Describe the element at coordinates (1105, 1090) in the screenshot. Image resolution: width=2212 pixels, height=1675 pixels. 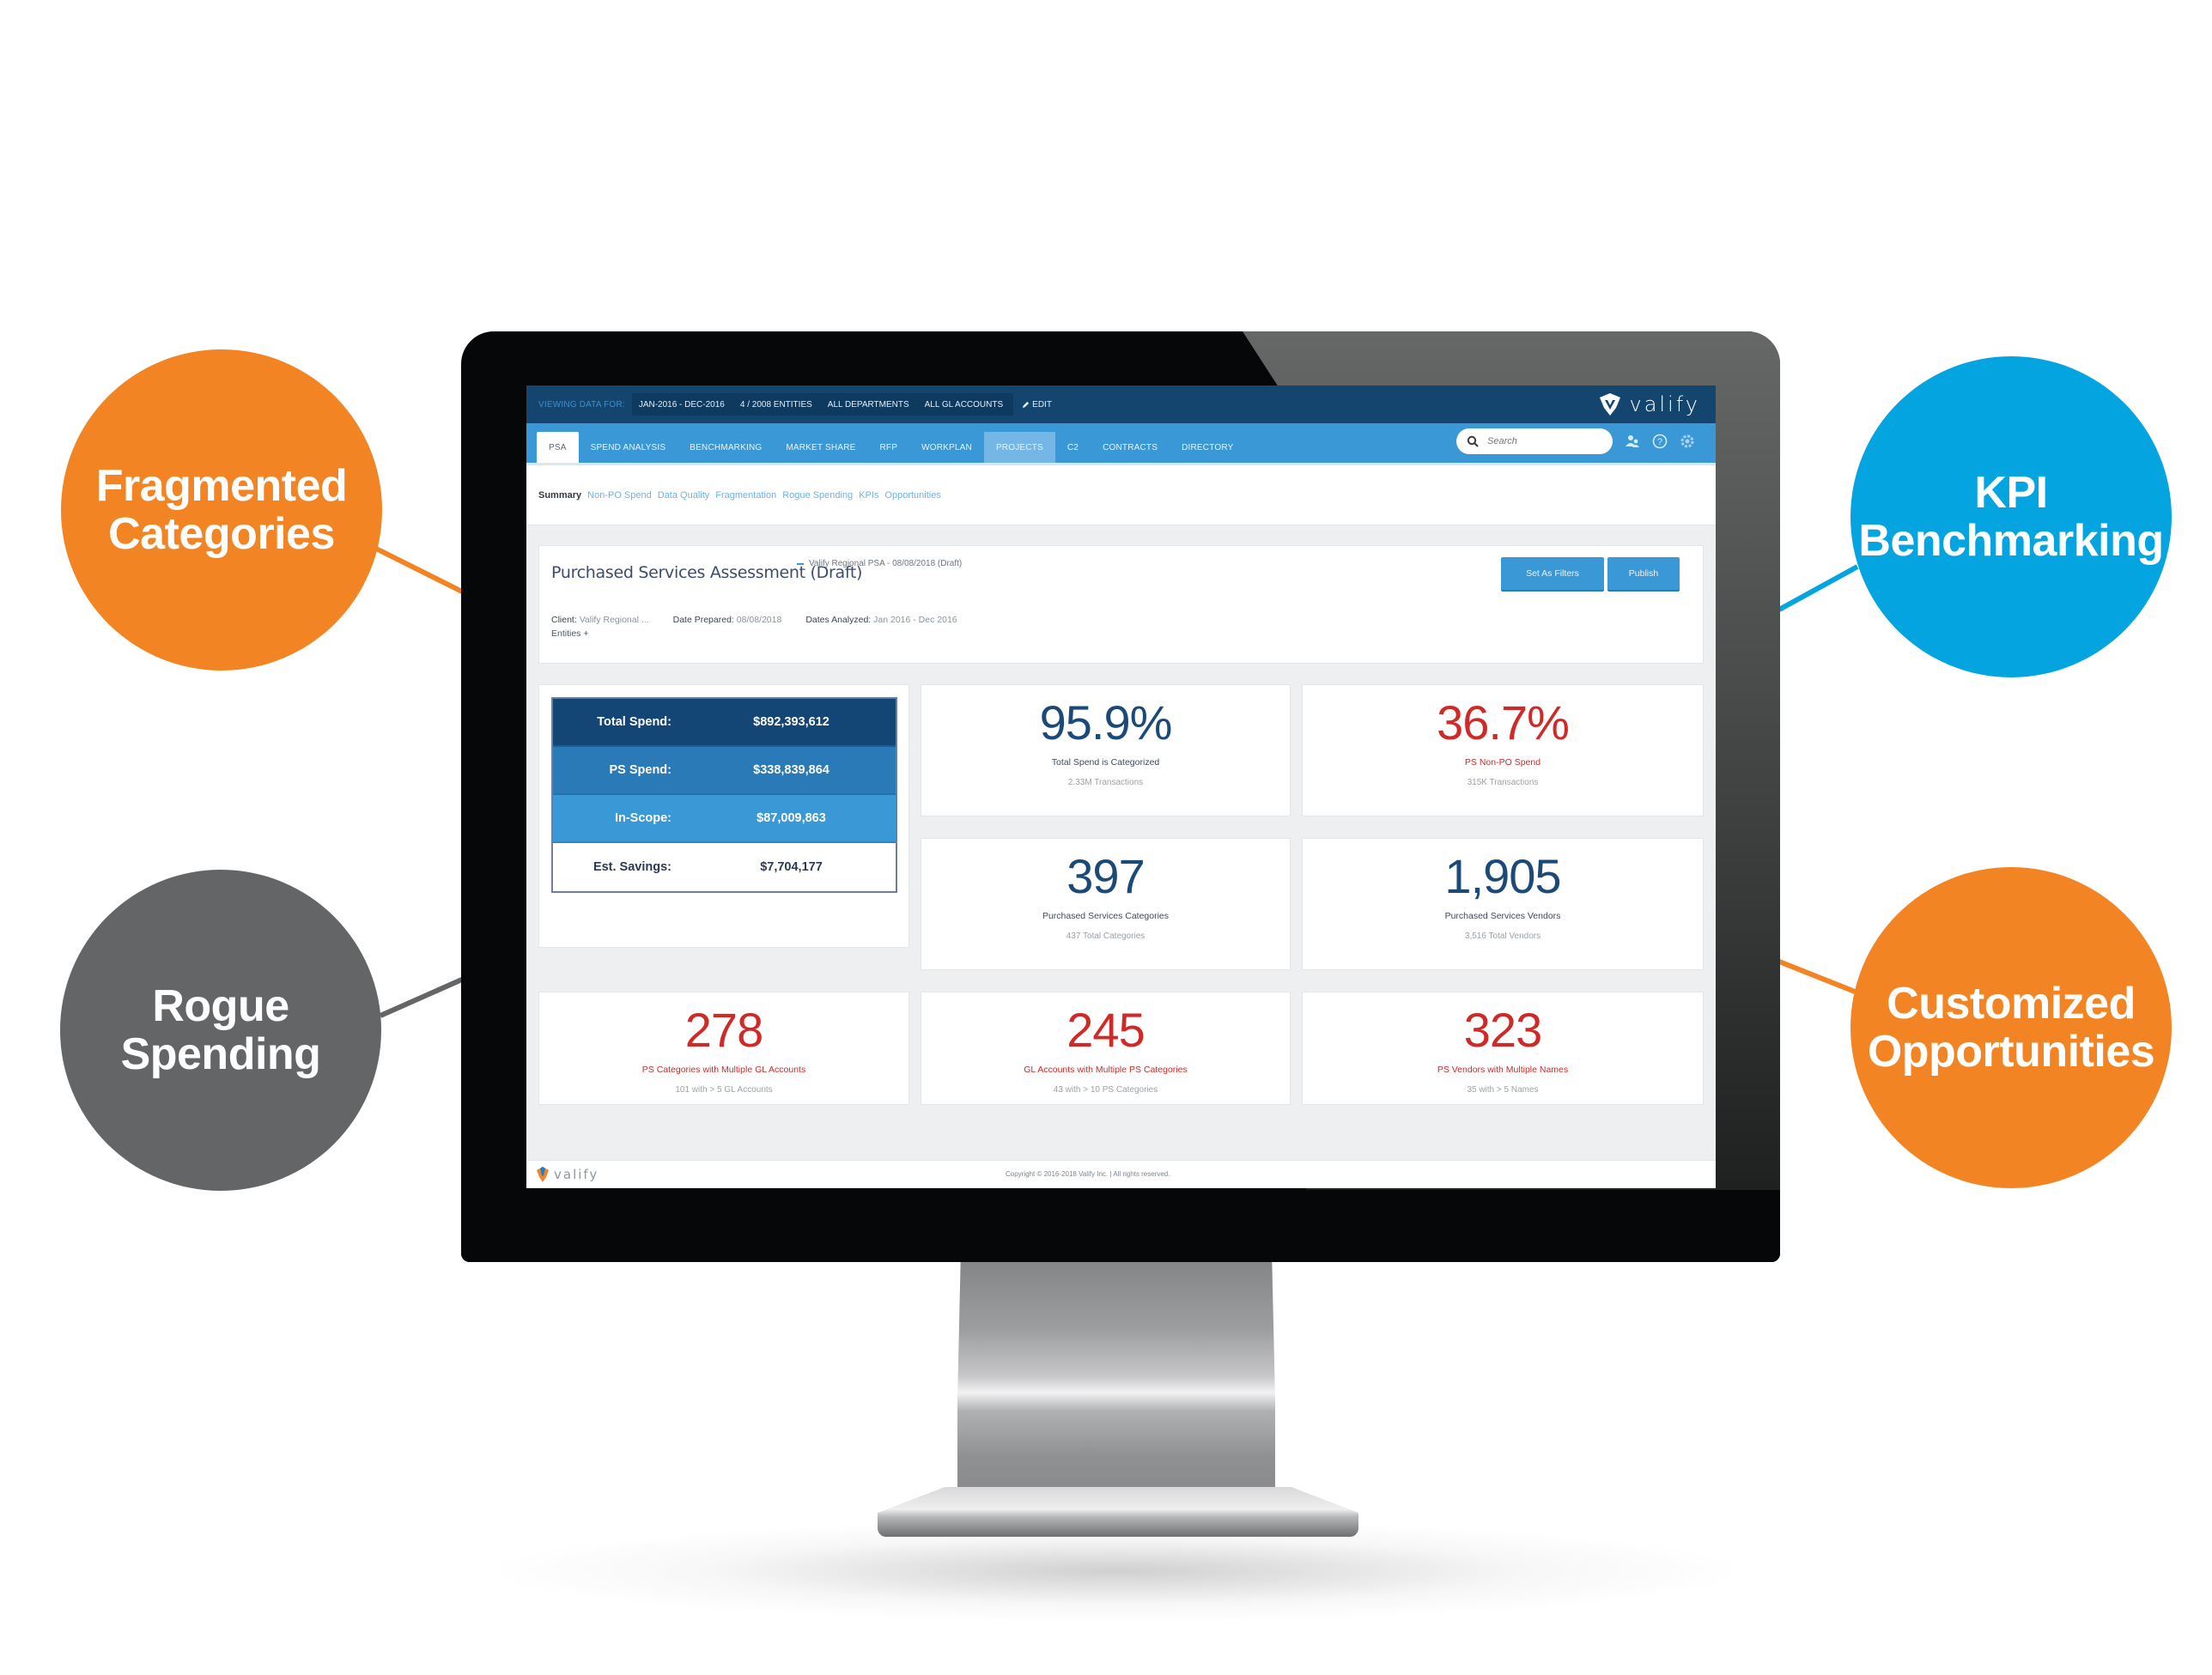
I see `kpi-sub: 43 with > 10 PS Categories` at that location.